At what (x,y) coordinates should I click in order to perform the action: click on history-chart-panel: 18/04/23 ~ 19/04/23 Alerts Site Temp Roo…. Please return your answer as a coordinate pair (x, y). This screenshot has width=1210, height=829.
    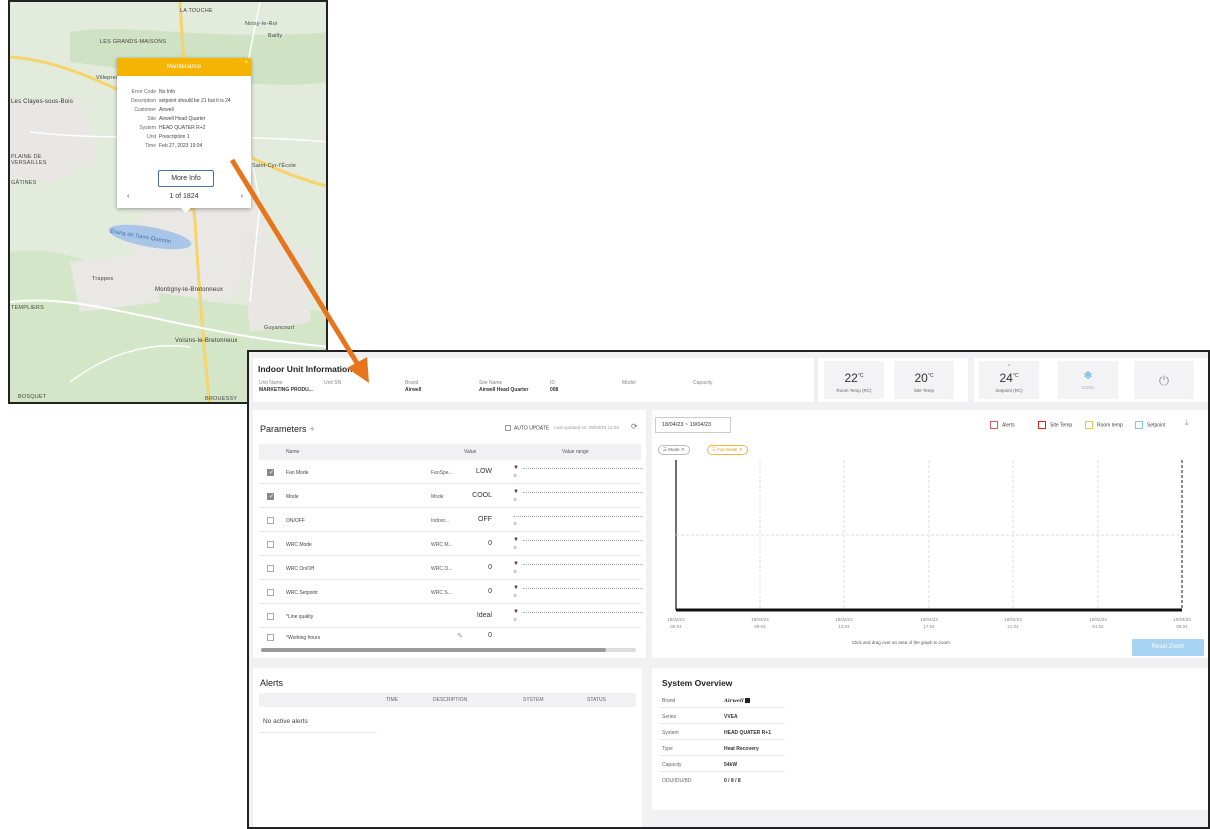
    Looking at the image, I should click on (930, 534).